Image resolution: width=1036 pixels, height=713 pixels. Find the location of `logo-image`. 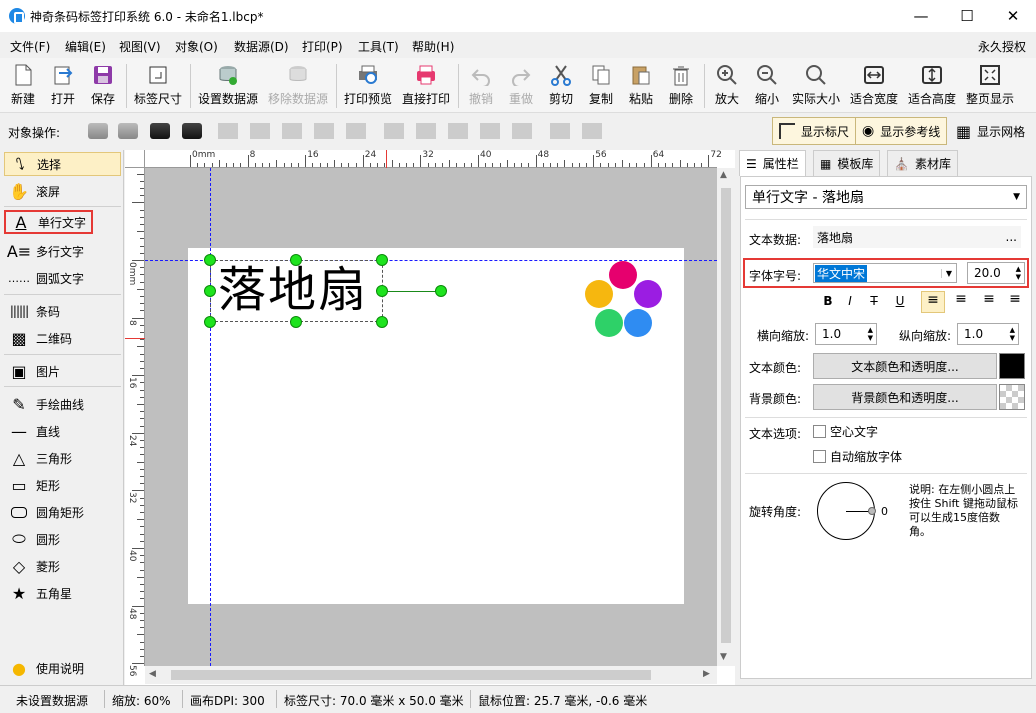

logo-image is located at coordinates (624, 300).